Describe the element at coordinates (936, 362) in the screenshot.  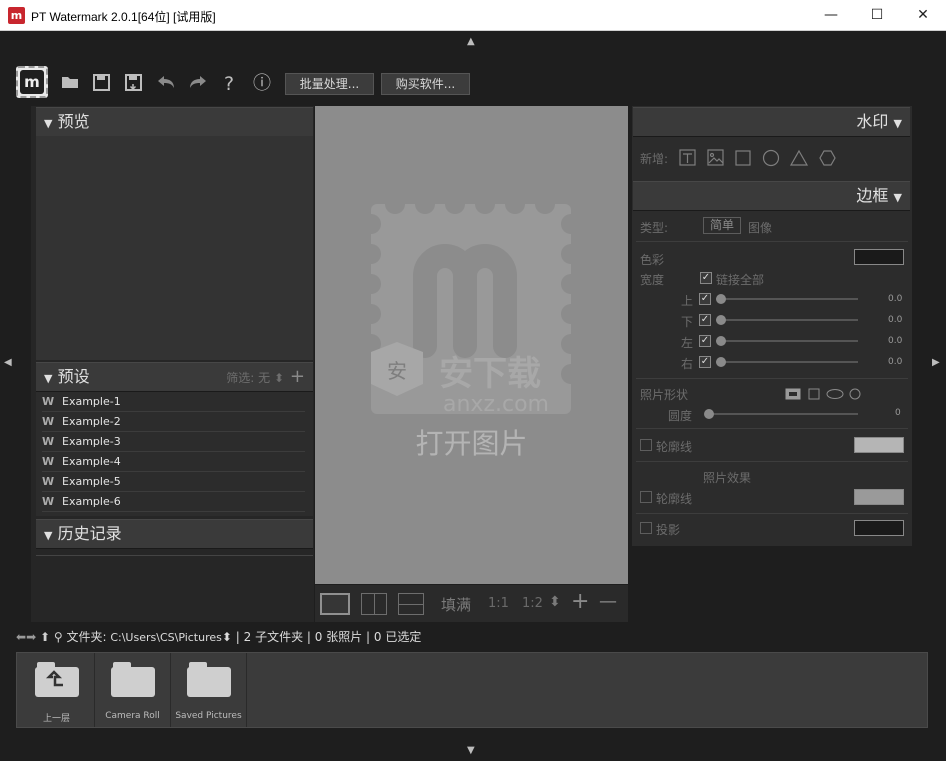
I see `collapse-right-arrow-icon: ▶` at that location.